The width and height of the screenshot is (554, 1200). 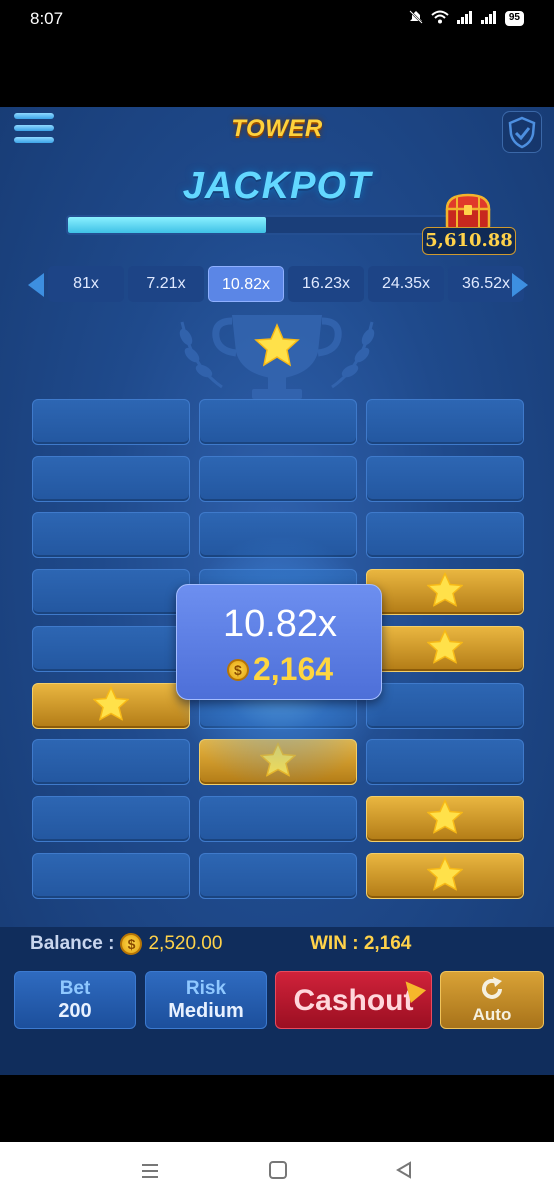 I want to click on menu-nav-icon, so click(x=150, y=1173).